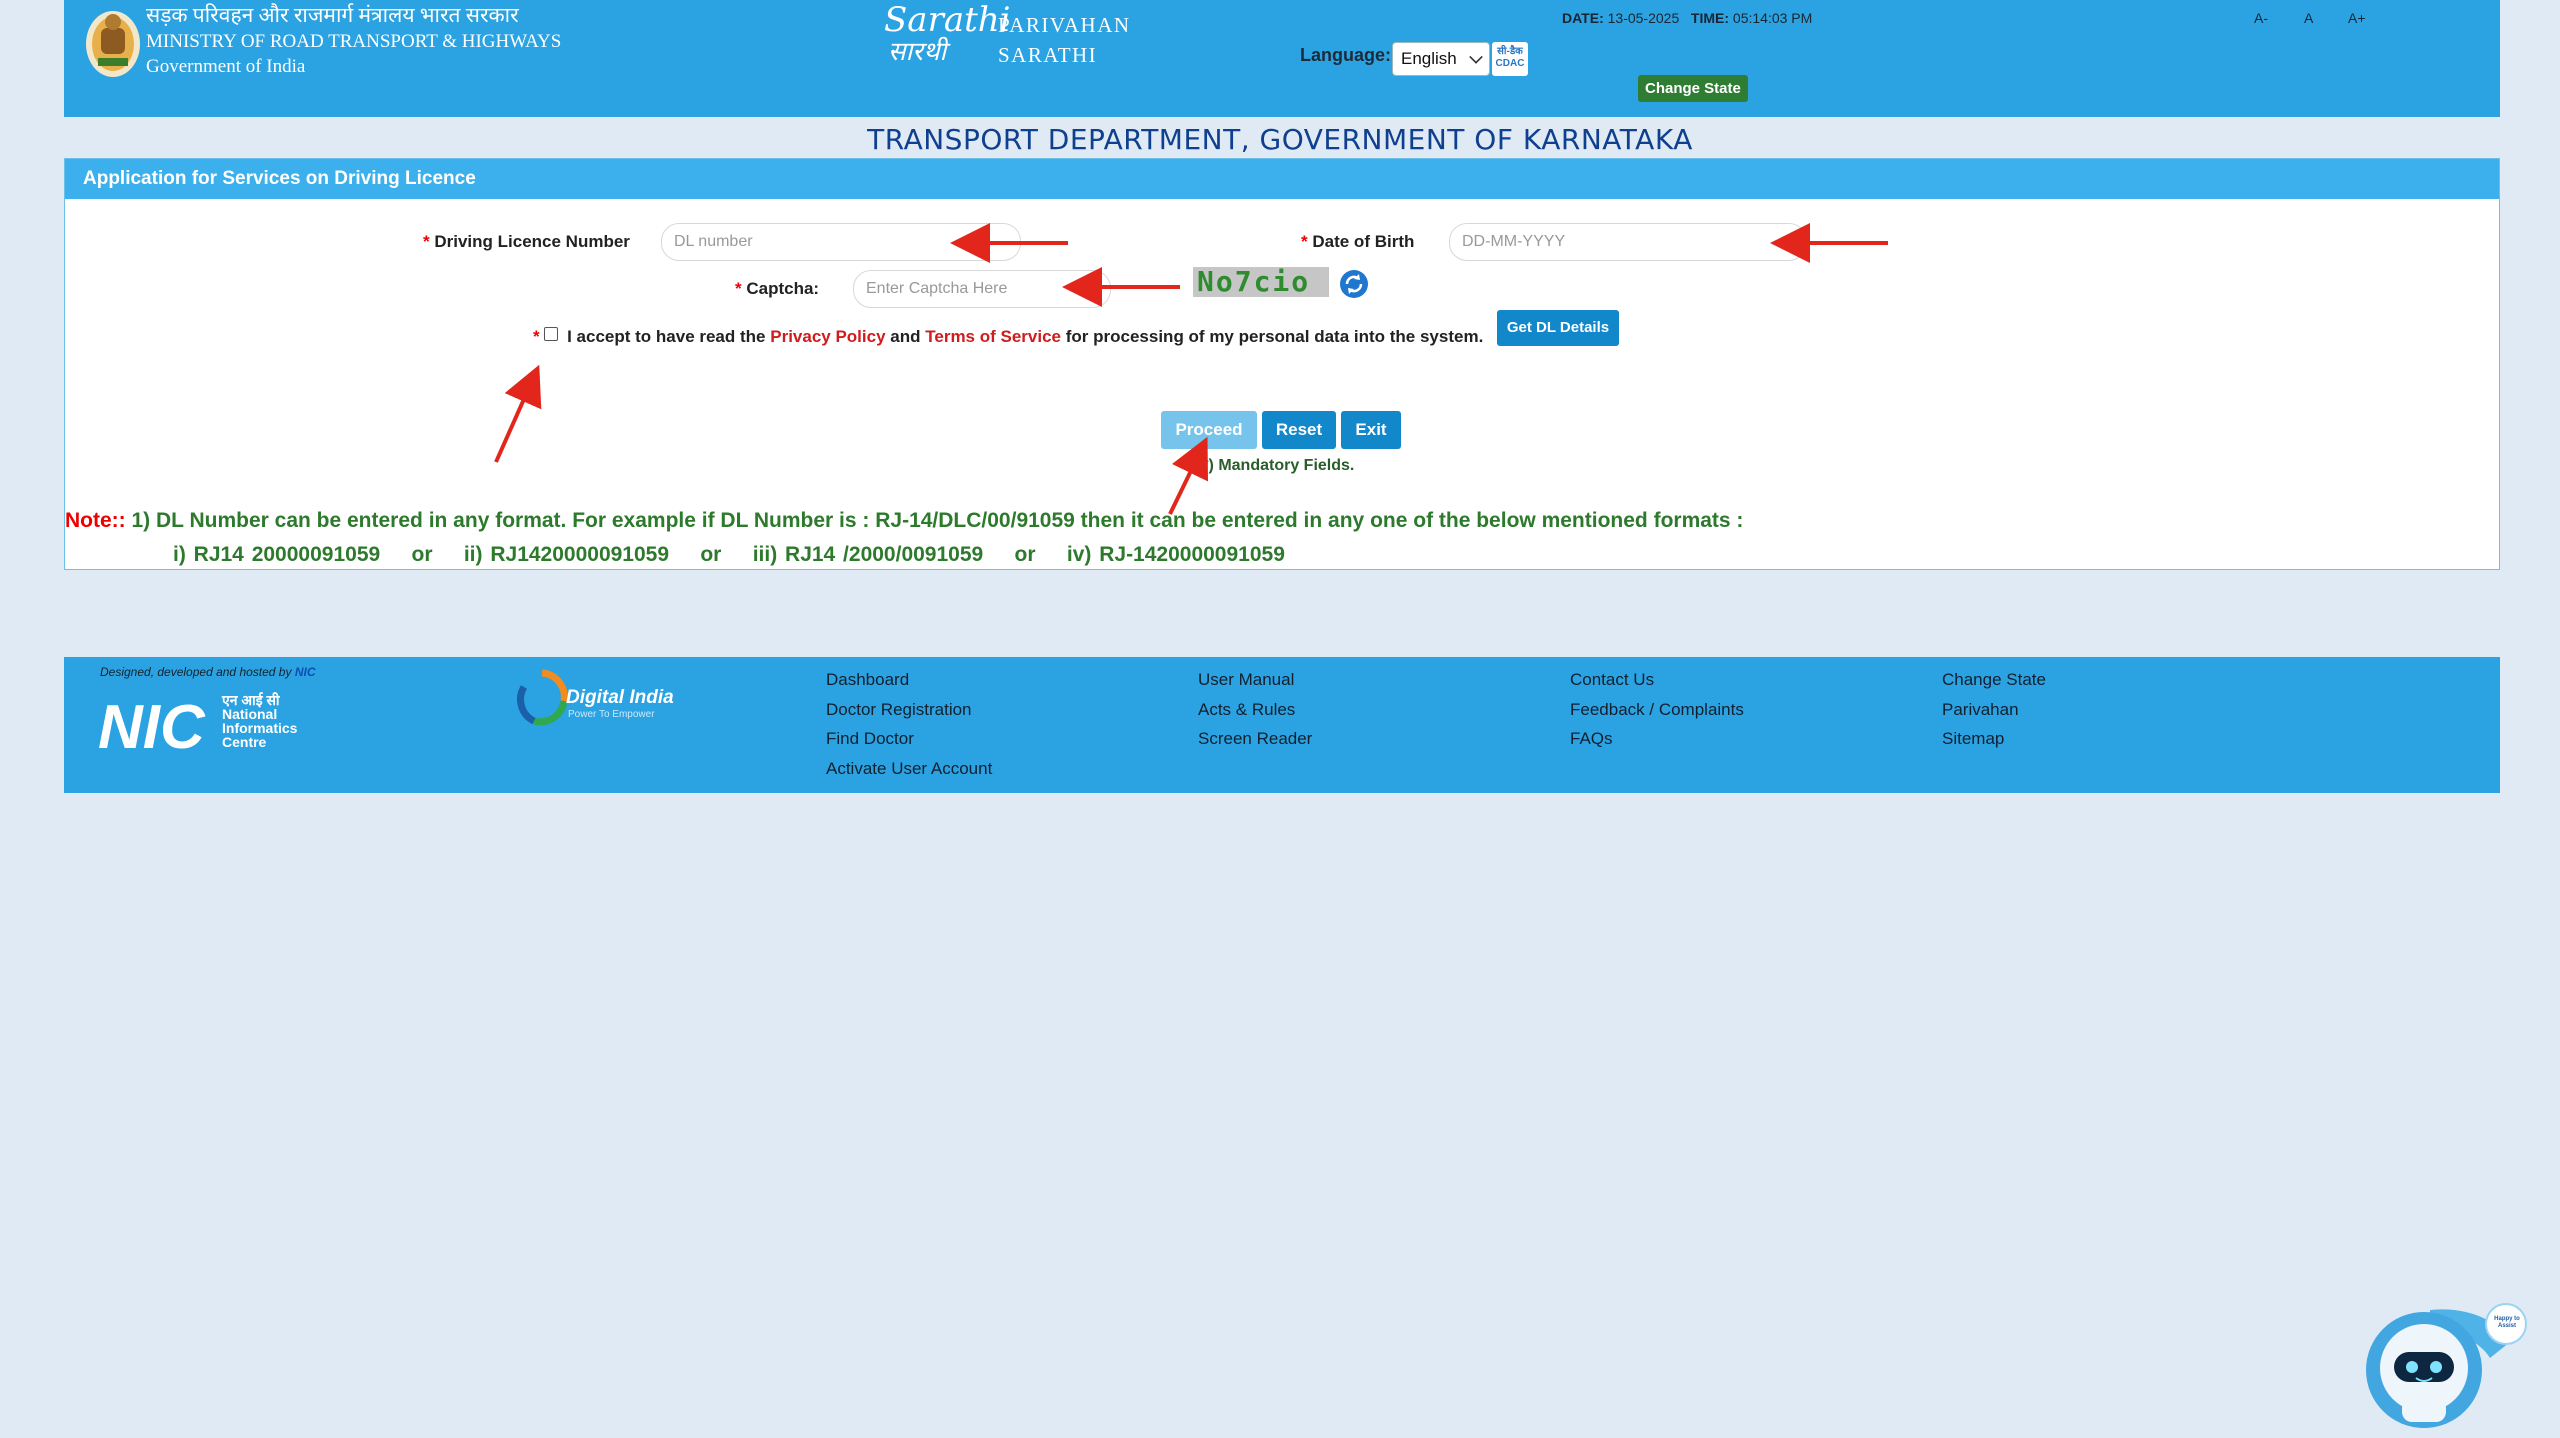  I want to click on nic-line1: National, so click(250, 714).